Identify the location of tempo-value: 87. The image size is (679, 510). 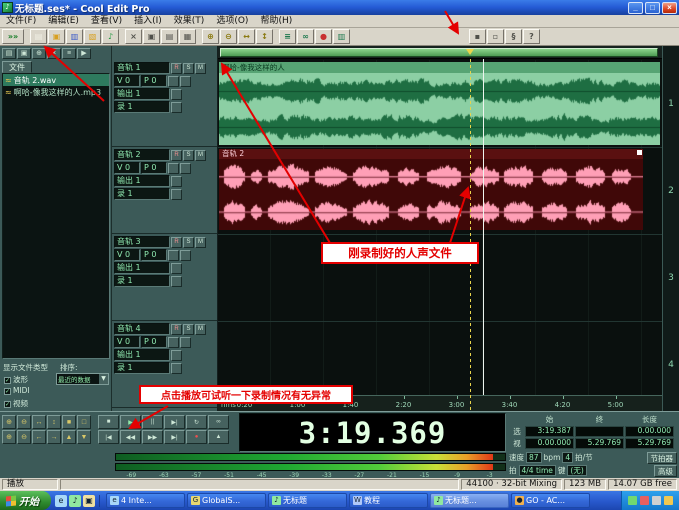
(534, 457).